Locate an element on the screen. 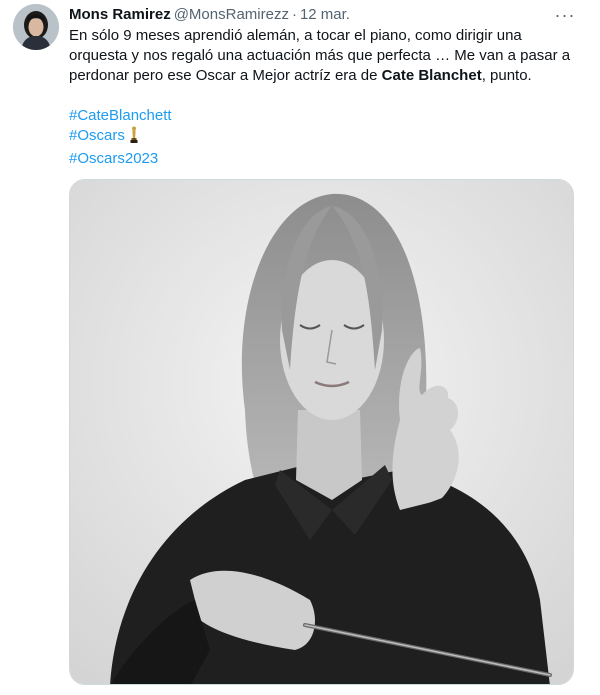  tweet-date: 12 mar. is located at coordinates (325, 14).